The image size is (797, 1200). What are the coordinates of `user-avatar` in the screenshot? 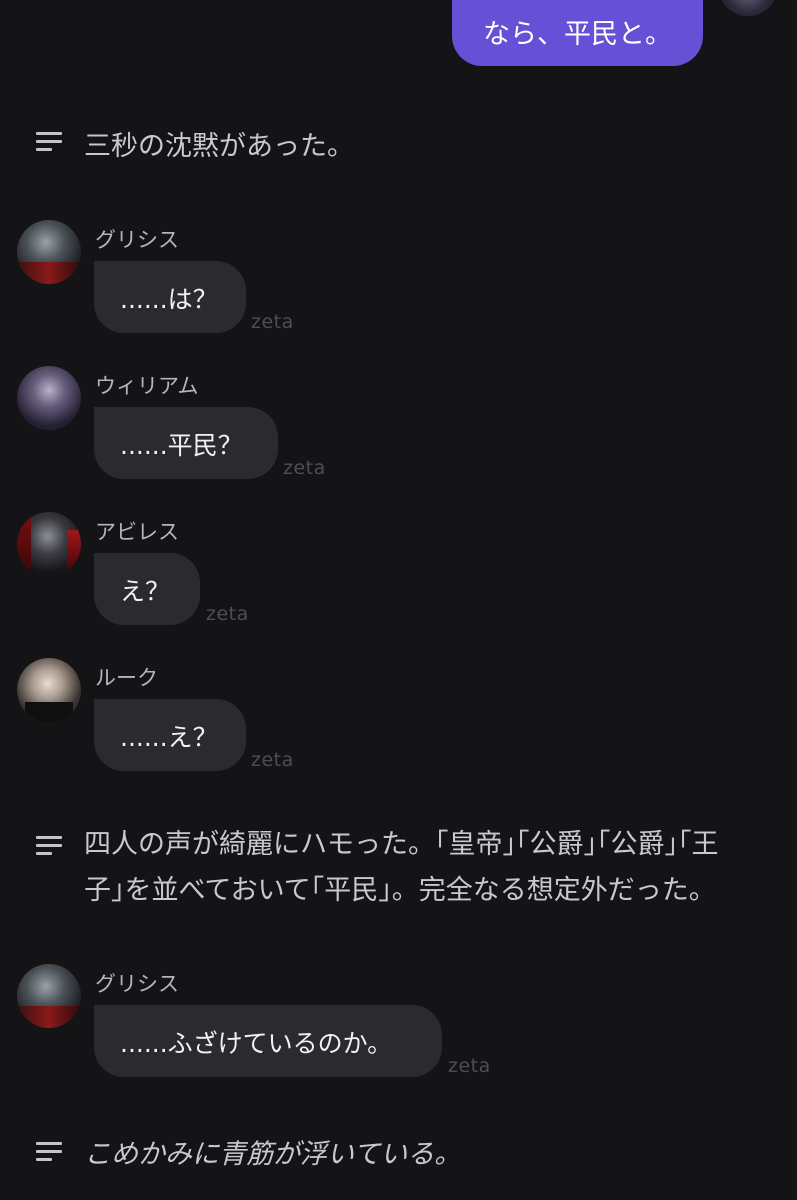 It's located at (748, 8).